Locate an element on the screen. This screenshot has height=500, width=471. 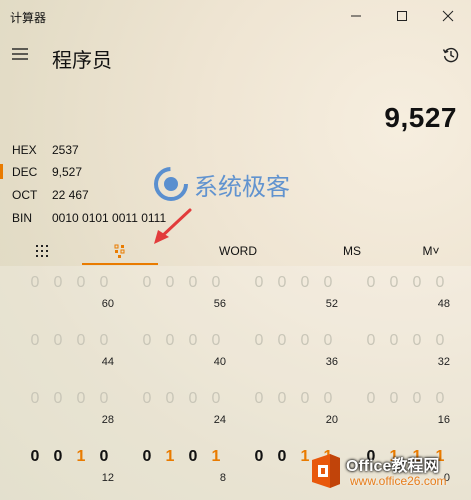
bit-group: 0 0 0 0 56 is located at coordinates (193, 299).